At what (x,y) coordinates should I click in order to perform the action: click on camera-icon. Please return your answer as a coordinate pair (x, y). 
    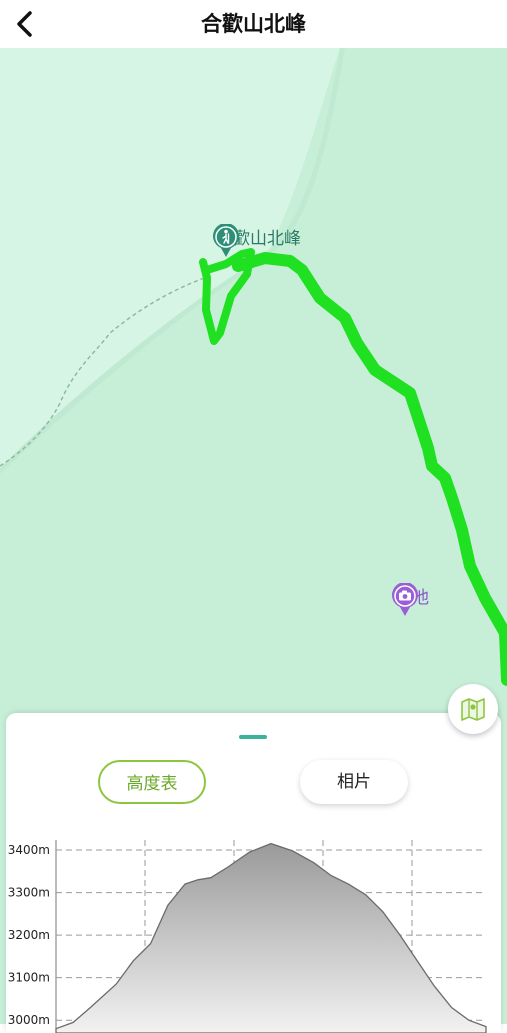
    Looking at the image, I should click on (405, 599).